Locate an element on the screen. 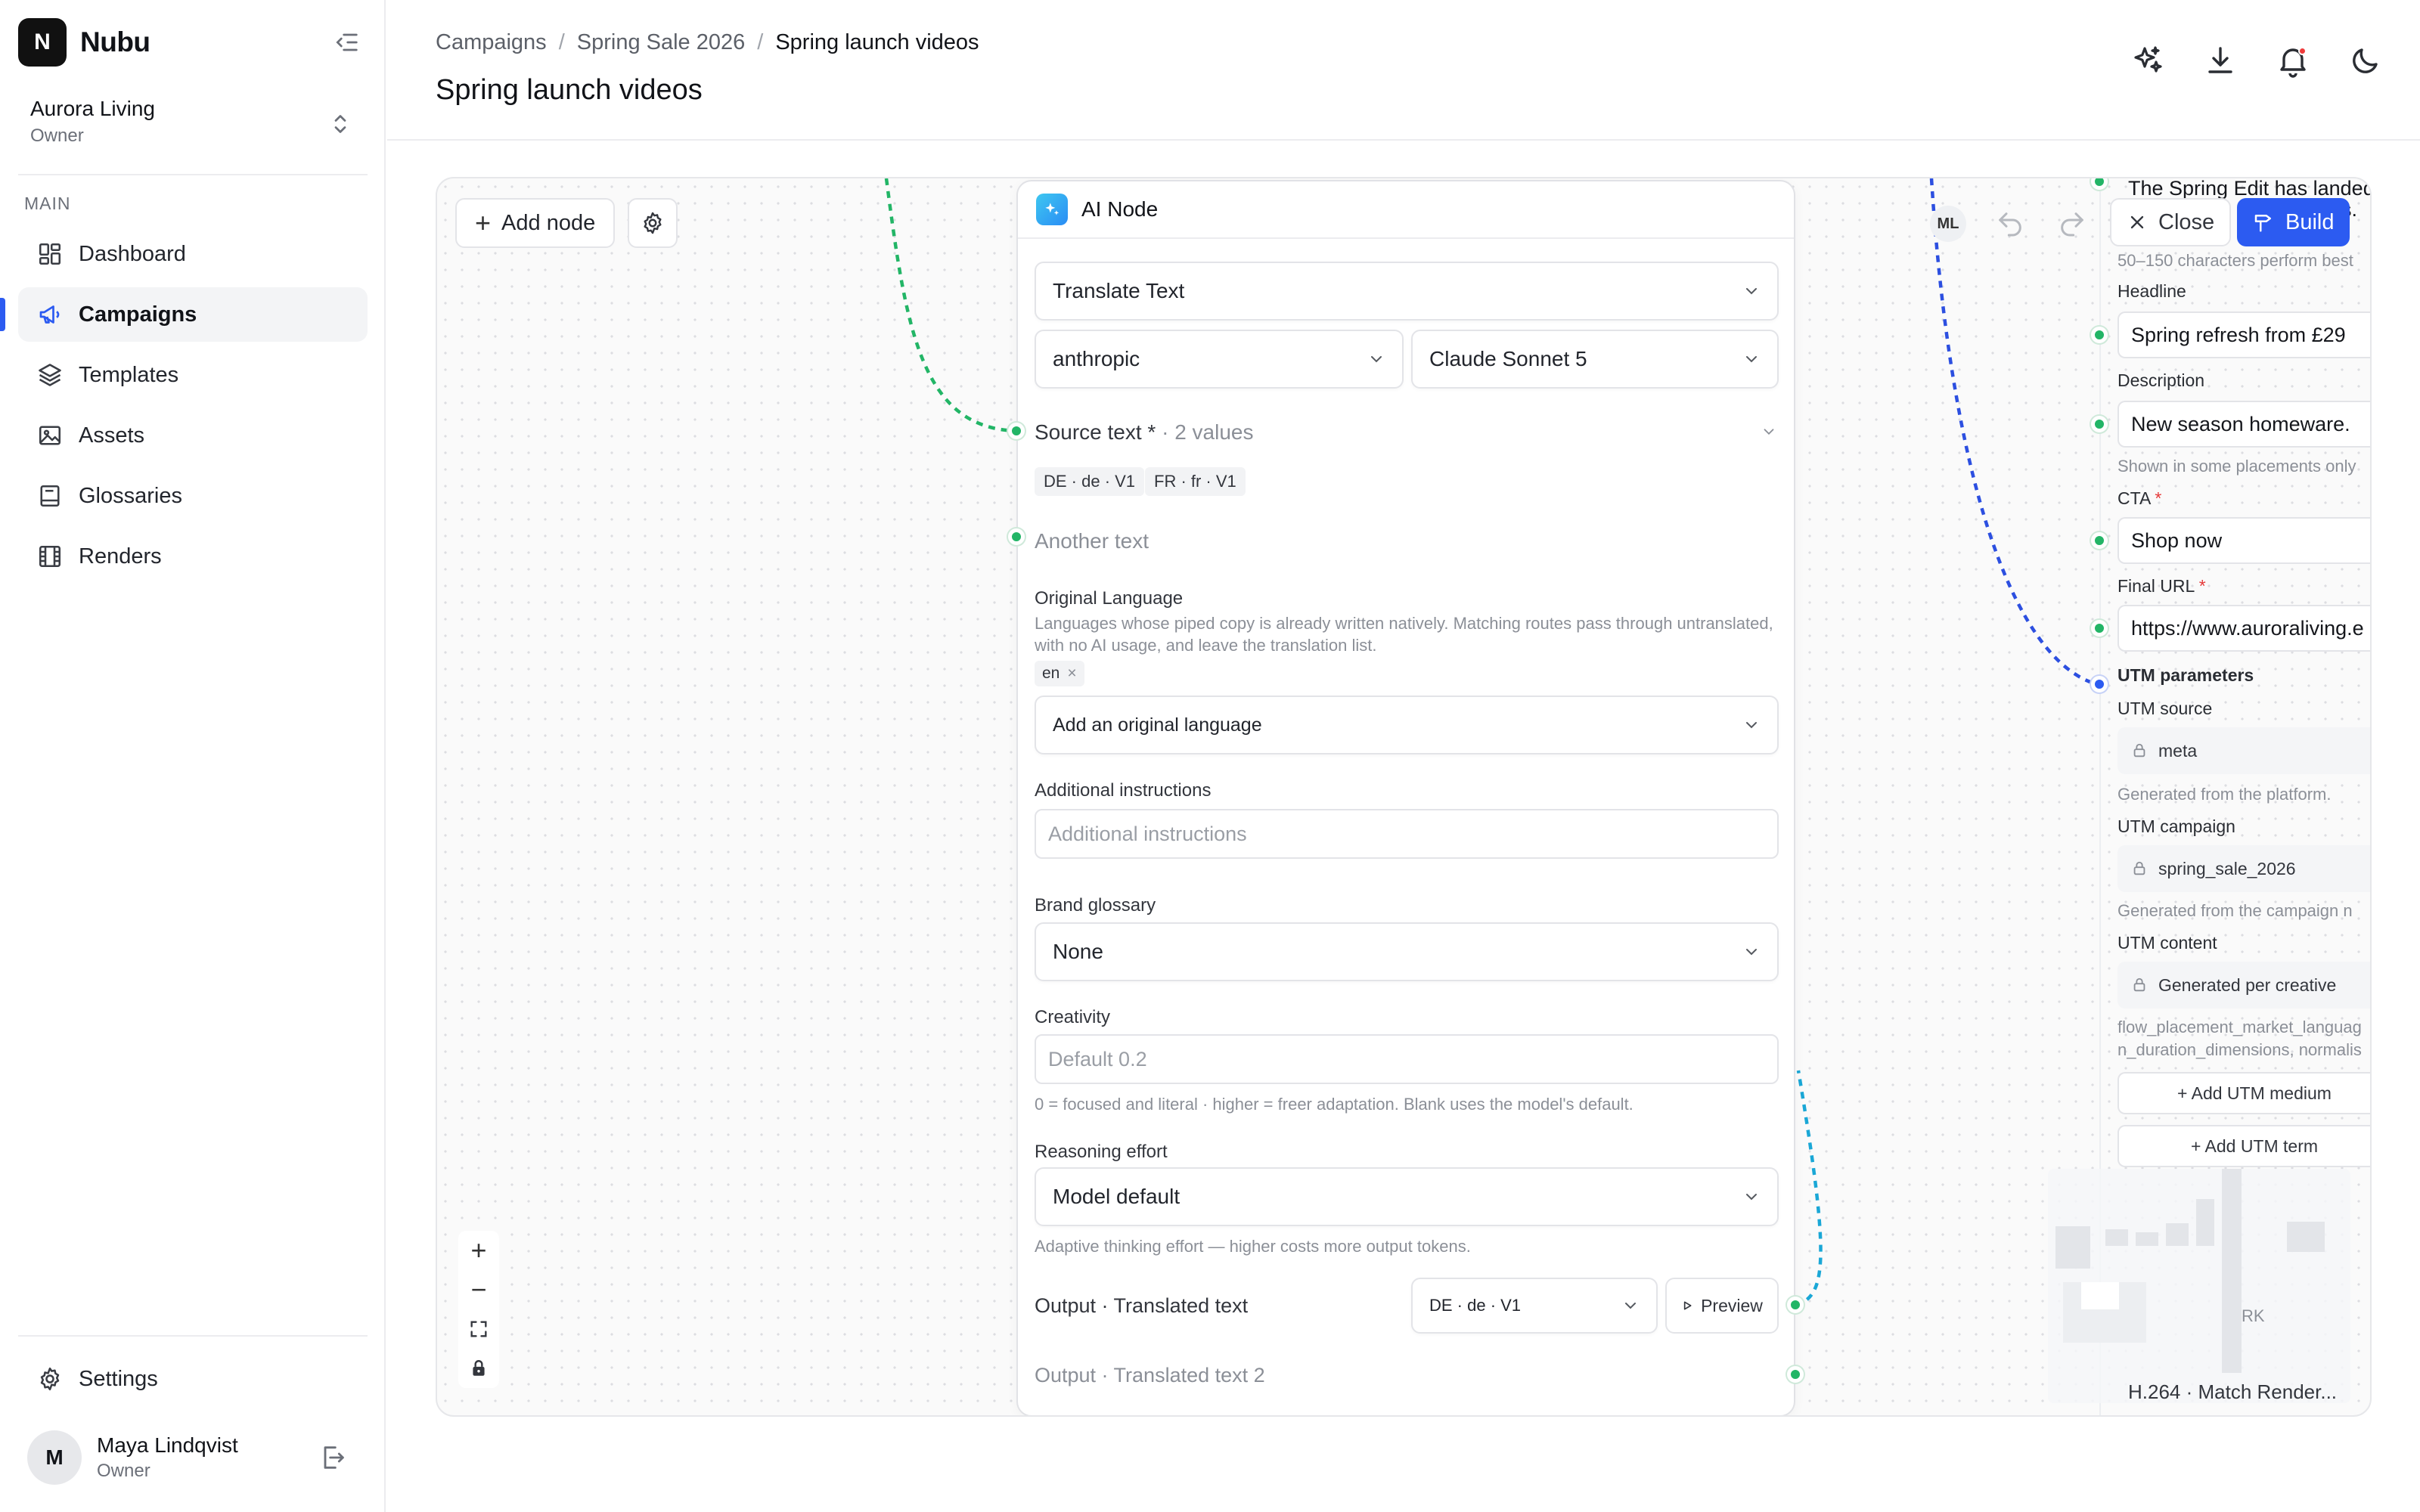 This screenshot has width=2420, height=1512. hammer-icon is located at coordinates (2262, 224).